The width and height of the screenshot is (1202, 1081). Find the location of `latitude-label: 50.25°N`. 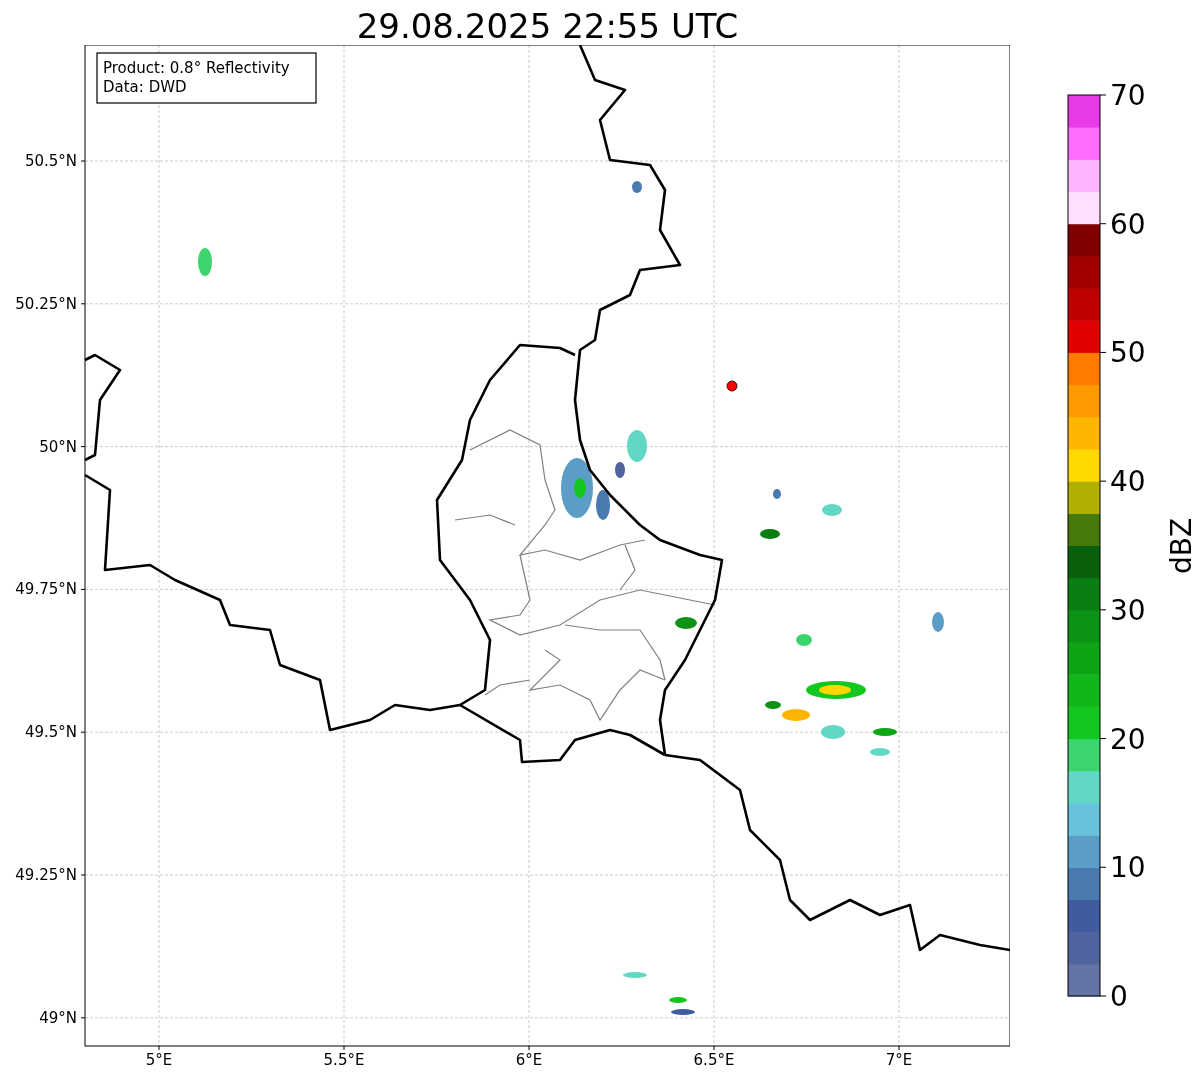

latitude-label: 50.25°N is located at coordinates (46, 303).